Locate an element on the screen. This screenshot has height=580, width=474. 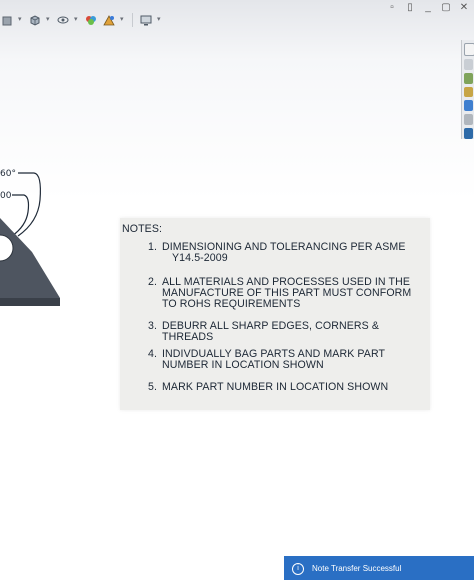
appearances-icon is located at coordinates (468, 106).